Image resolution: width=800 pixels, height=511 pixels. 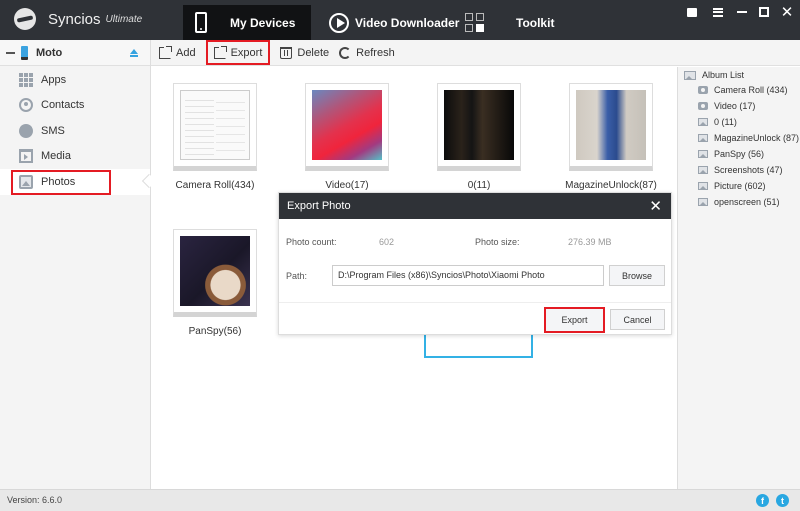 What do you see at coordinates (339, 22) in the screenshot?
I see `play-icon` at bounding box center [339, 22].